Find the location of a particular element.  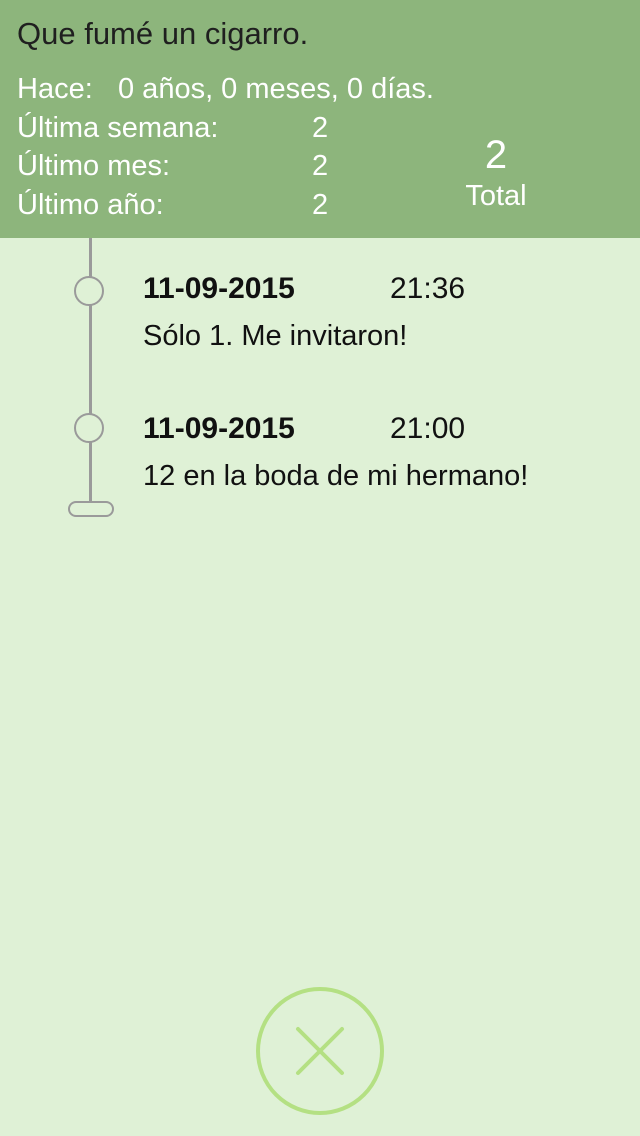

stat-label-month: Último mes: is located at coordinates (94, 166).